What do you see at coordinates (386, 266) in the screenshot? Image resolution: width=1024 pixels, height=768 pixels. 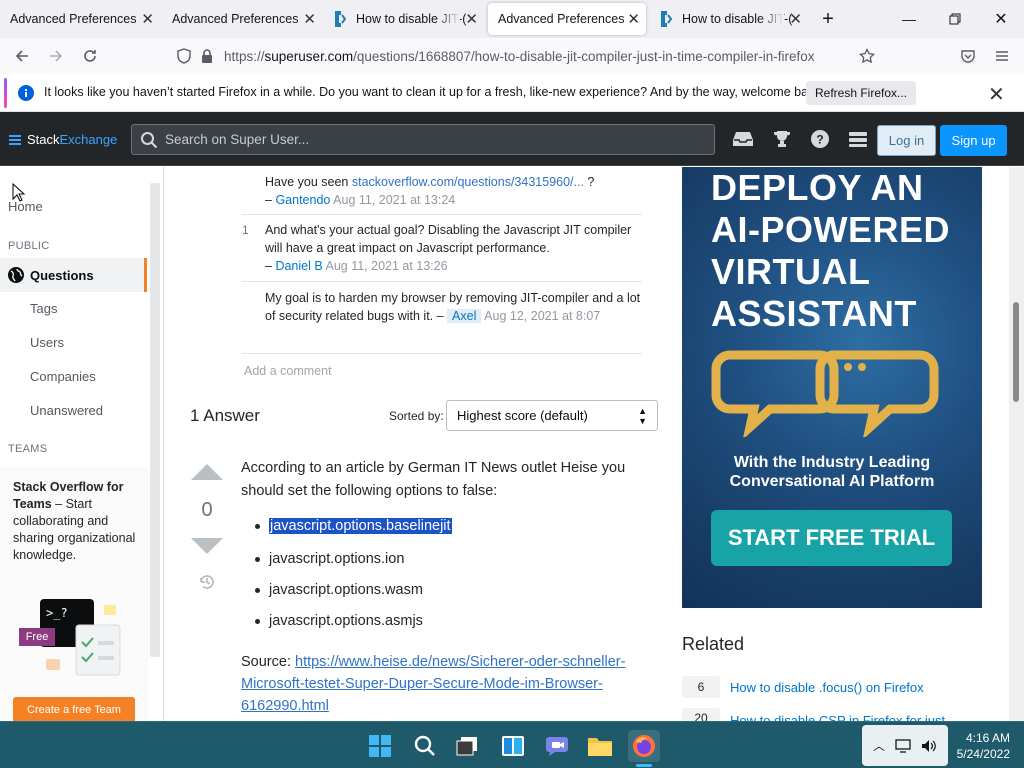 I see `comment-date: Aug 11, 2021 at 13:26` at bounding box center [386, 266].